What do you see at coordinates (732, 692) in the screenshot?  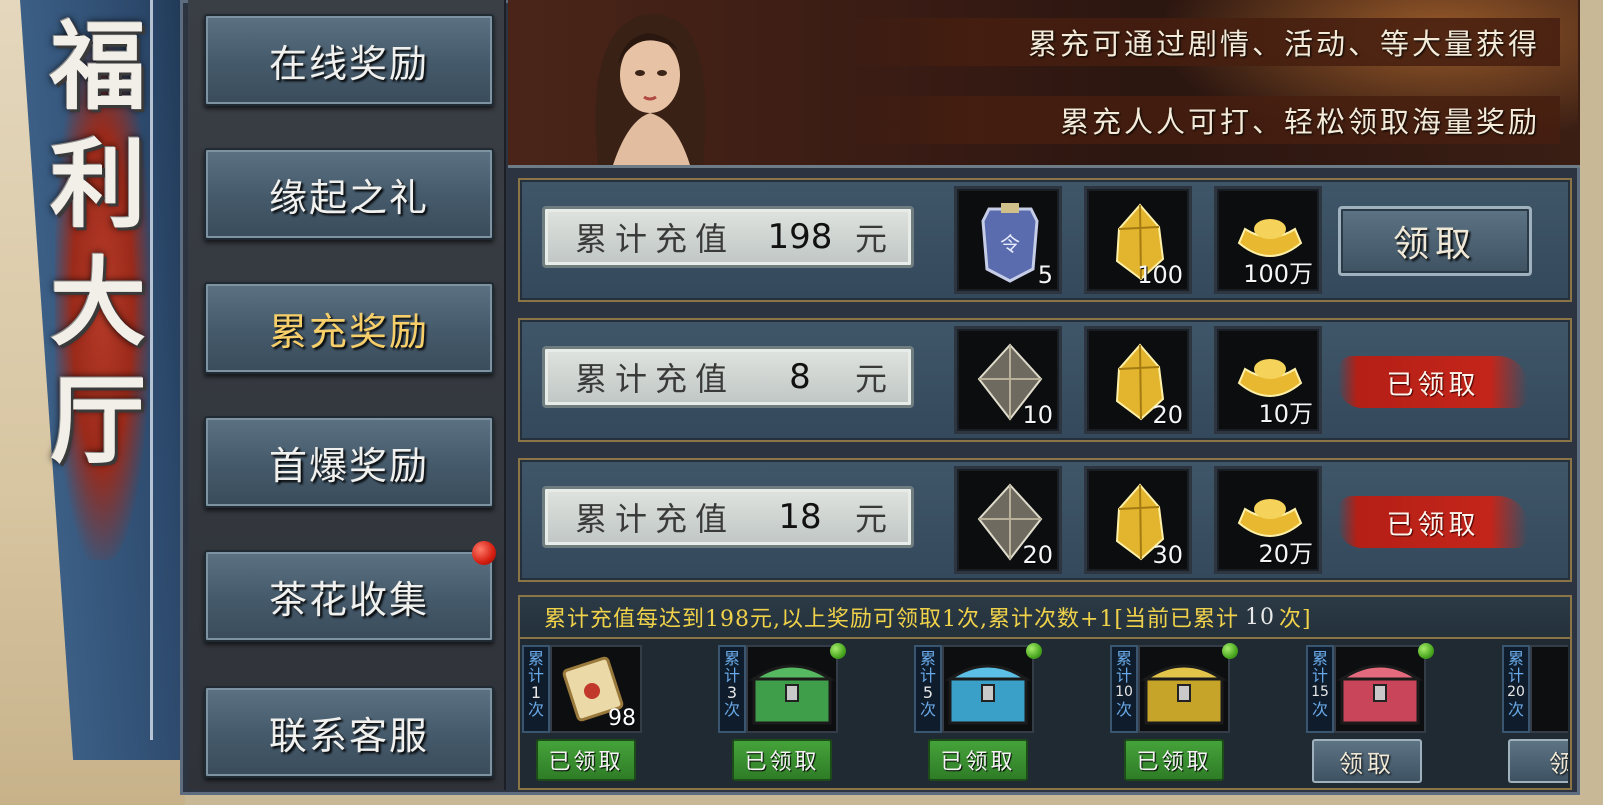 I see `tag-number: 3` at bounding box center [732, 692].